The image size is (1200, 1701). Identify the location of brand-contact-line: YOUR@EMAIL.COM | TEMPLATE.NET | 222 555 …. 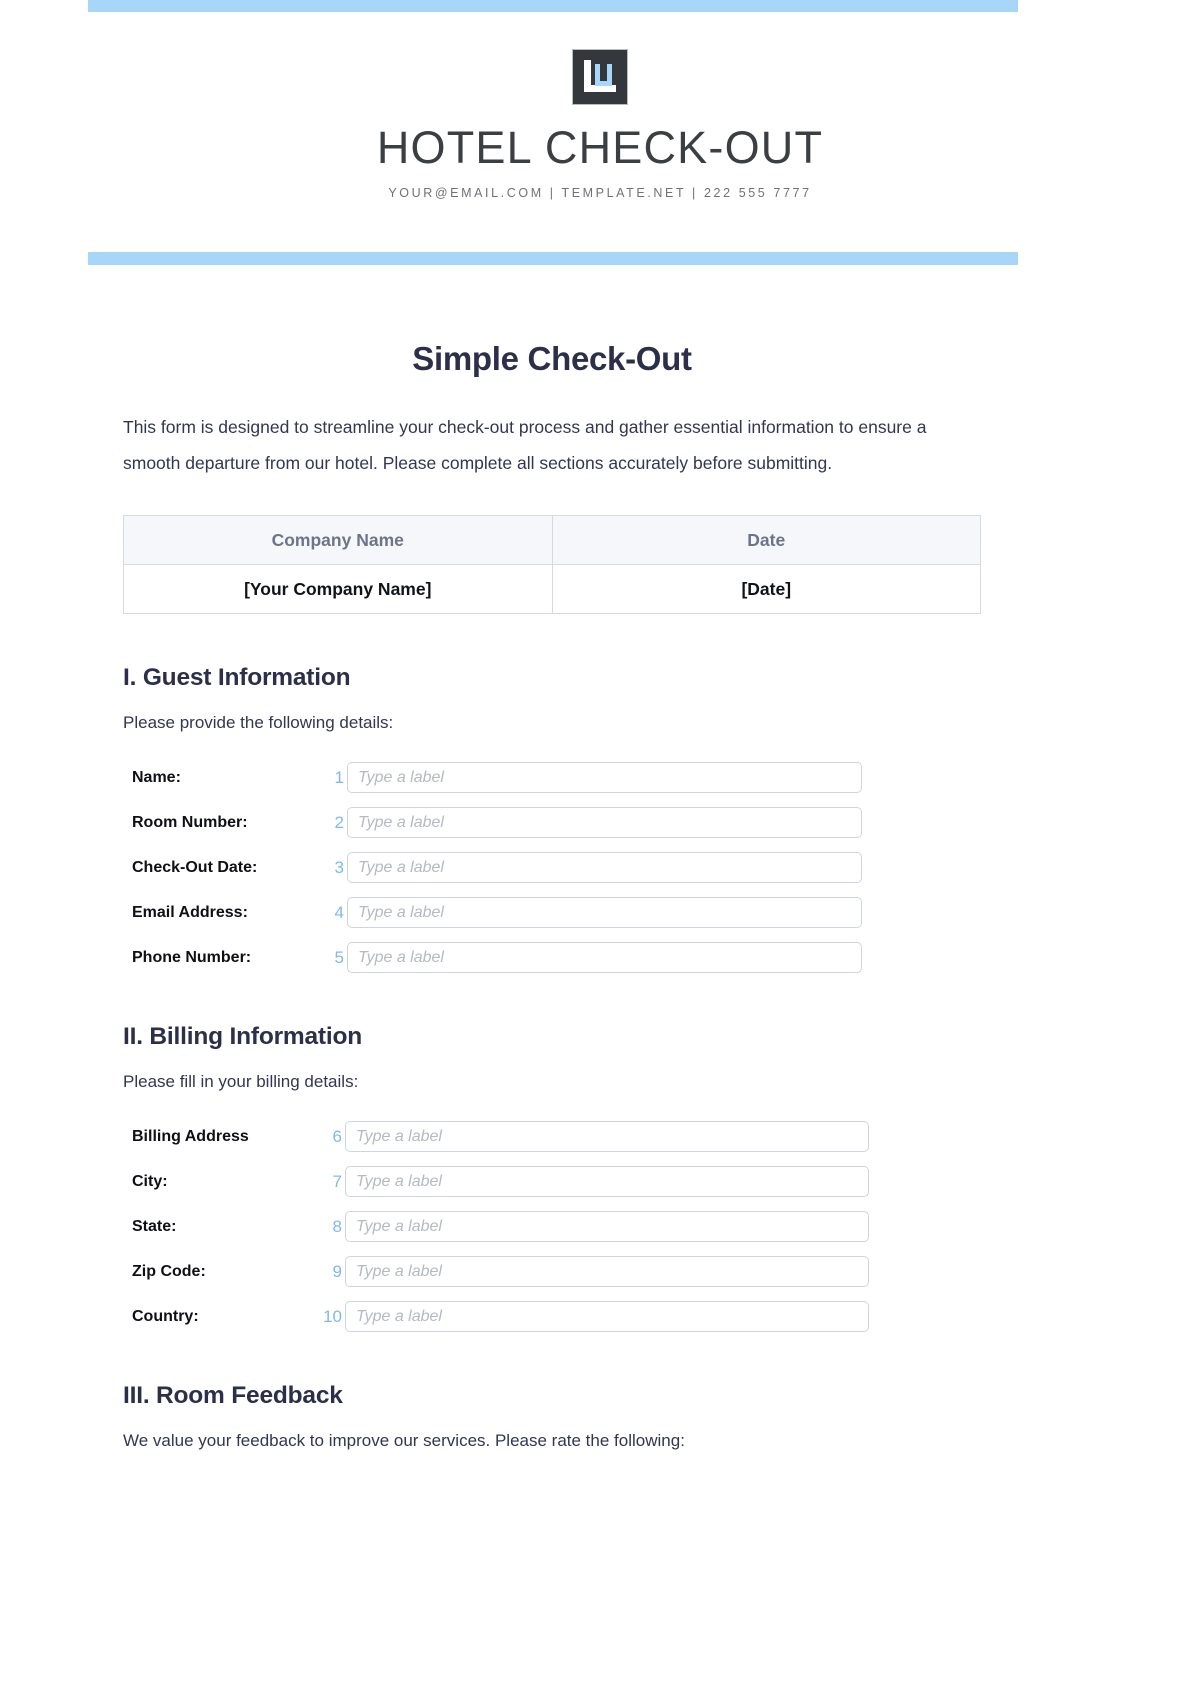
(600, 193).